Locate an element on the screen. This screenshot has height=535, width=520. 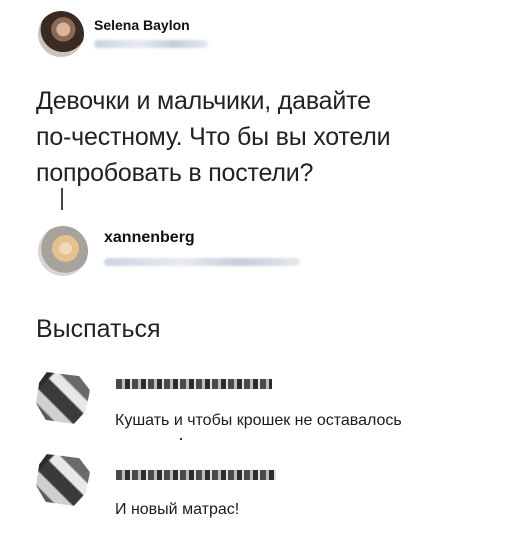
reply-author-avatar is located at coordinates (63, 251).